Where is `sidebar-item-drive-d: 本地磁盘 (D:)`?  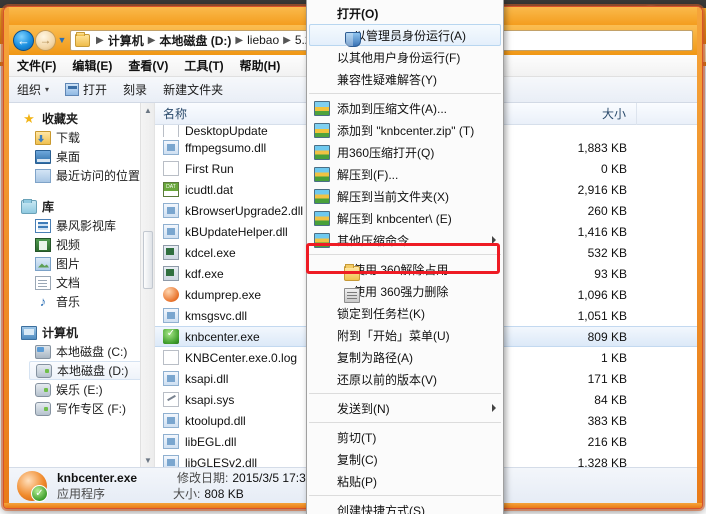
sidebar-item-drive-d: 本地磁盘 (D:) is located at coordinates (89, 370).